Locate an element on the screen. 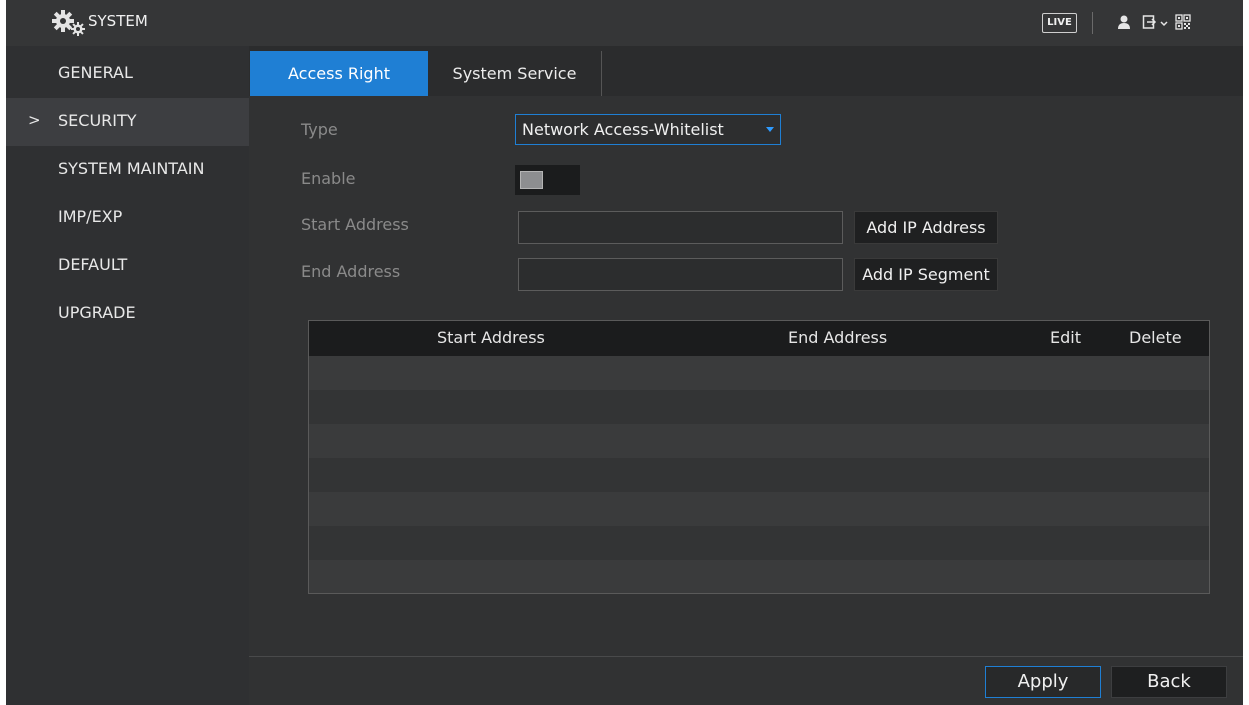 This screenshot has height=705, width=1249. type-dropdown-value: Network Access-Whitelist is located at coordinates (623, 129).